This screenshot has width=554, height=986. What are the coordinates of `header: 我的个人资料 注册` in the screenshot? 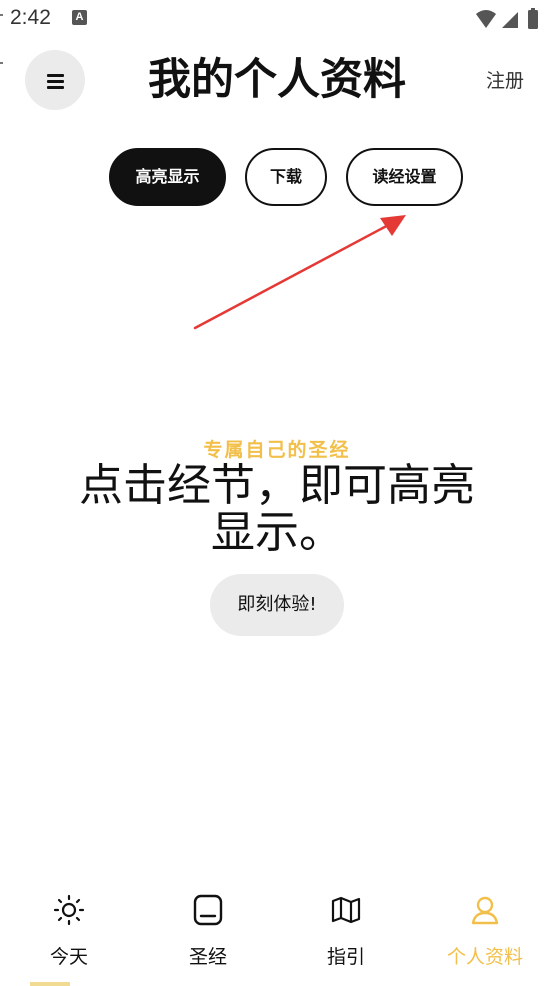 It's located at (277, 80).